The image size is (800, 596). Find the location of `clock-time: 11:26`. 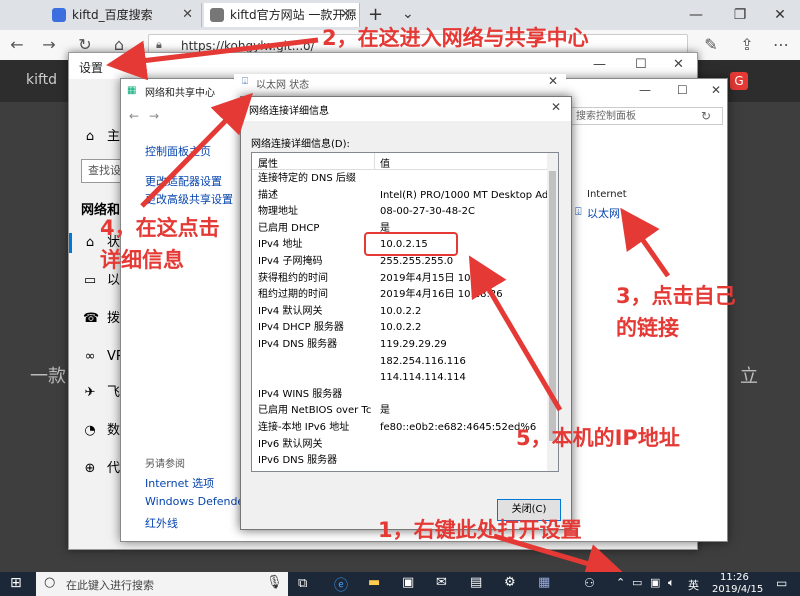

clock-time: 11:26 is located at coordinates (734, 577).